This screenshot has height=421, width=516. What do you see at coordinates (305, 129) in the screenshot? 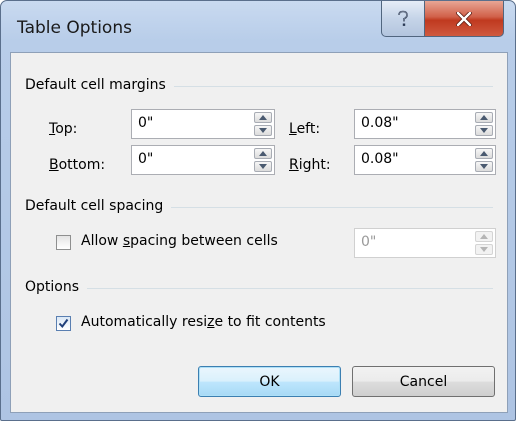
I see `left-margin-label: Left:` at bounding box center [305, 129].